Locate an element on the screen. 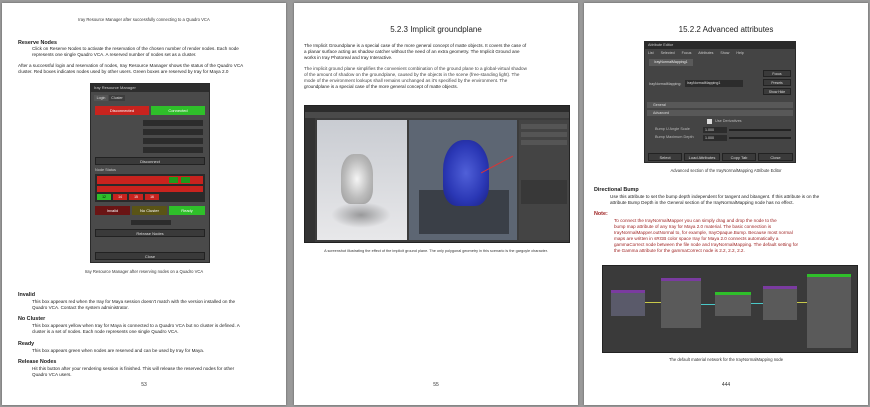  load-attributes-button: Load Attributes is located at coordinates (702, 157).